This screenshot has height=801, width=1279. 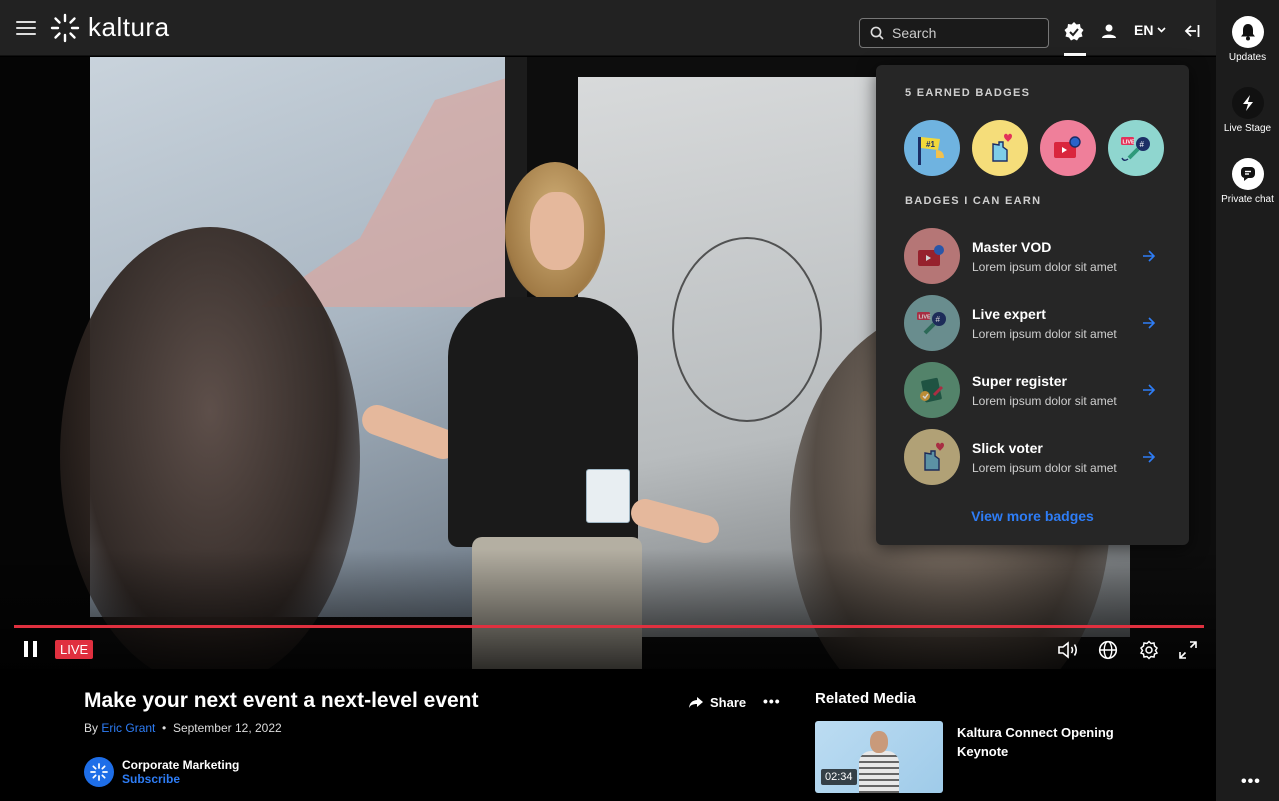 I want to click on channel-name: Corporate Marketing, so click(x=180, y=765).